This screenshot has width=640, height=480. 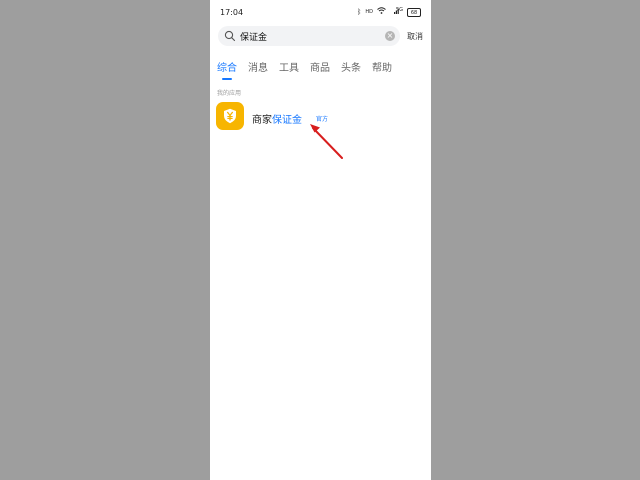 I want to click on tab-all: 综合, so click(x=227, y=69).